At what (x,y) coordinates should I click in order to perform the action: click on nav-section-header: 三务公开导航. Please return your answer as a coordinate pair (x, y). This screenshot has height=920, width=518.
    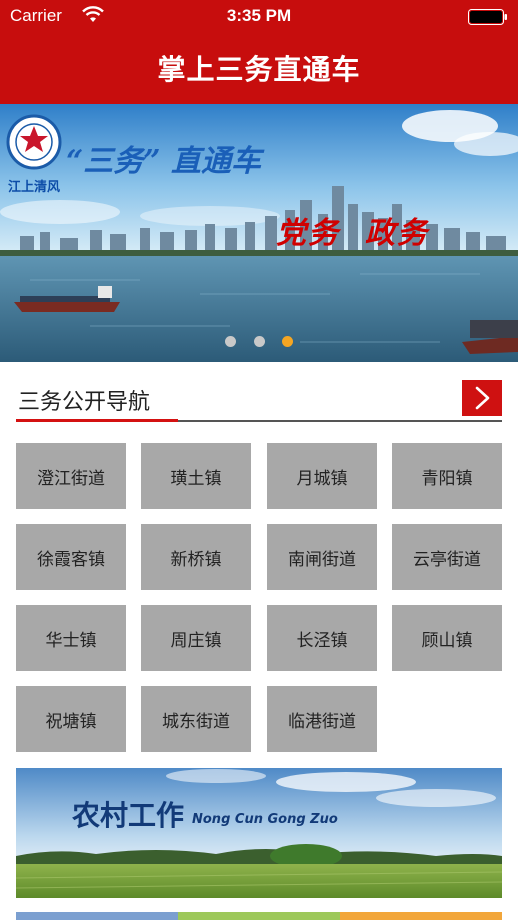
    Looking at the image, I should click on (259, 400).